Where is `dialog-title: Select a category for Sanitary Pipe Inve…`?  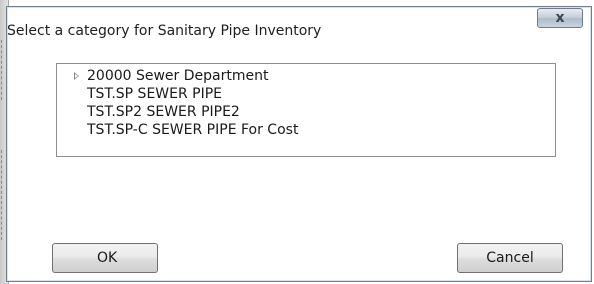 dialog-title: Select a category for Sanitary Pipe Inve… is located at coordinates (164, 31).